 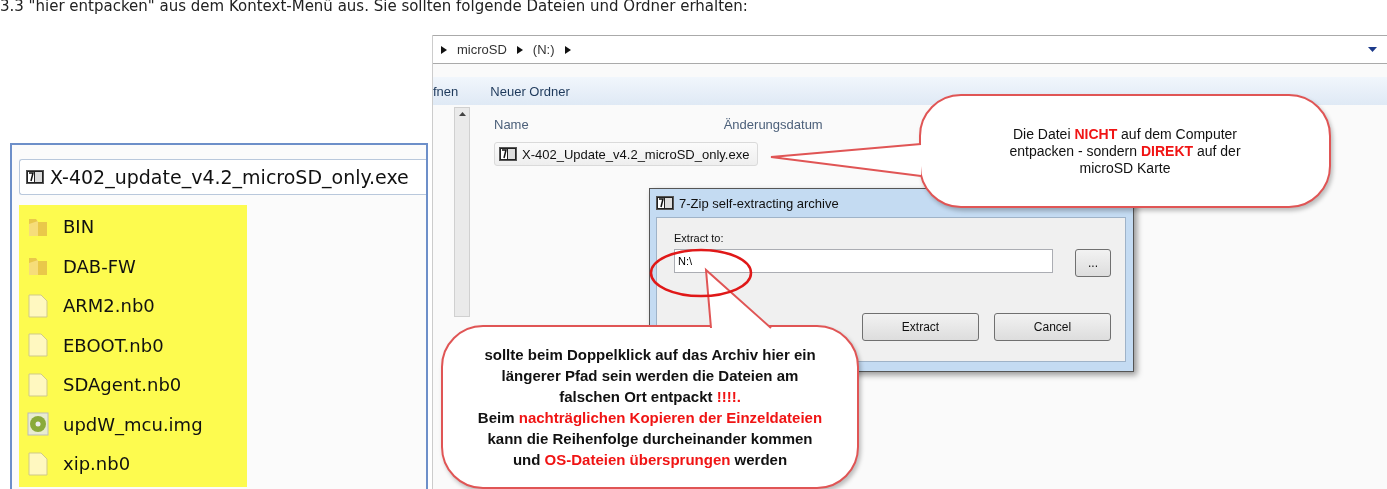 I want to click on scroll-up-icon, so click(x=462, y=114).